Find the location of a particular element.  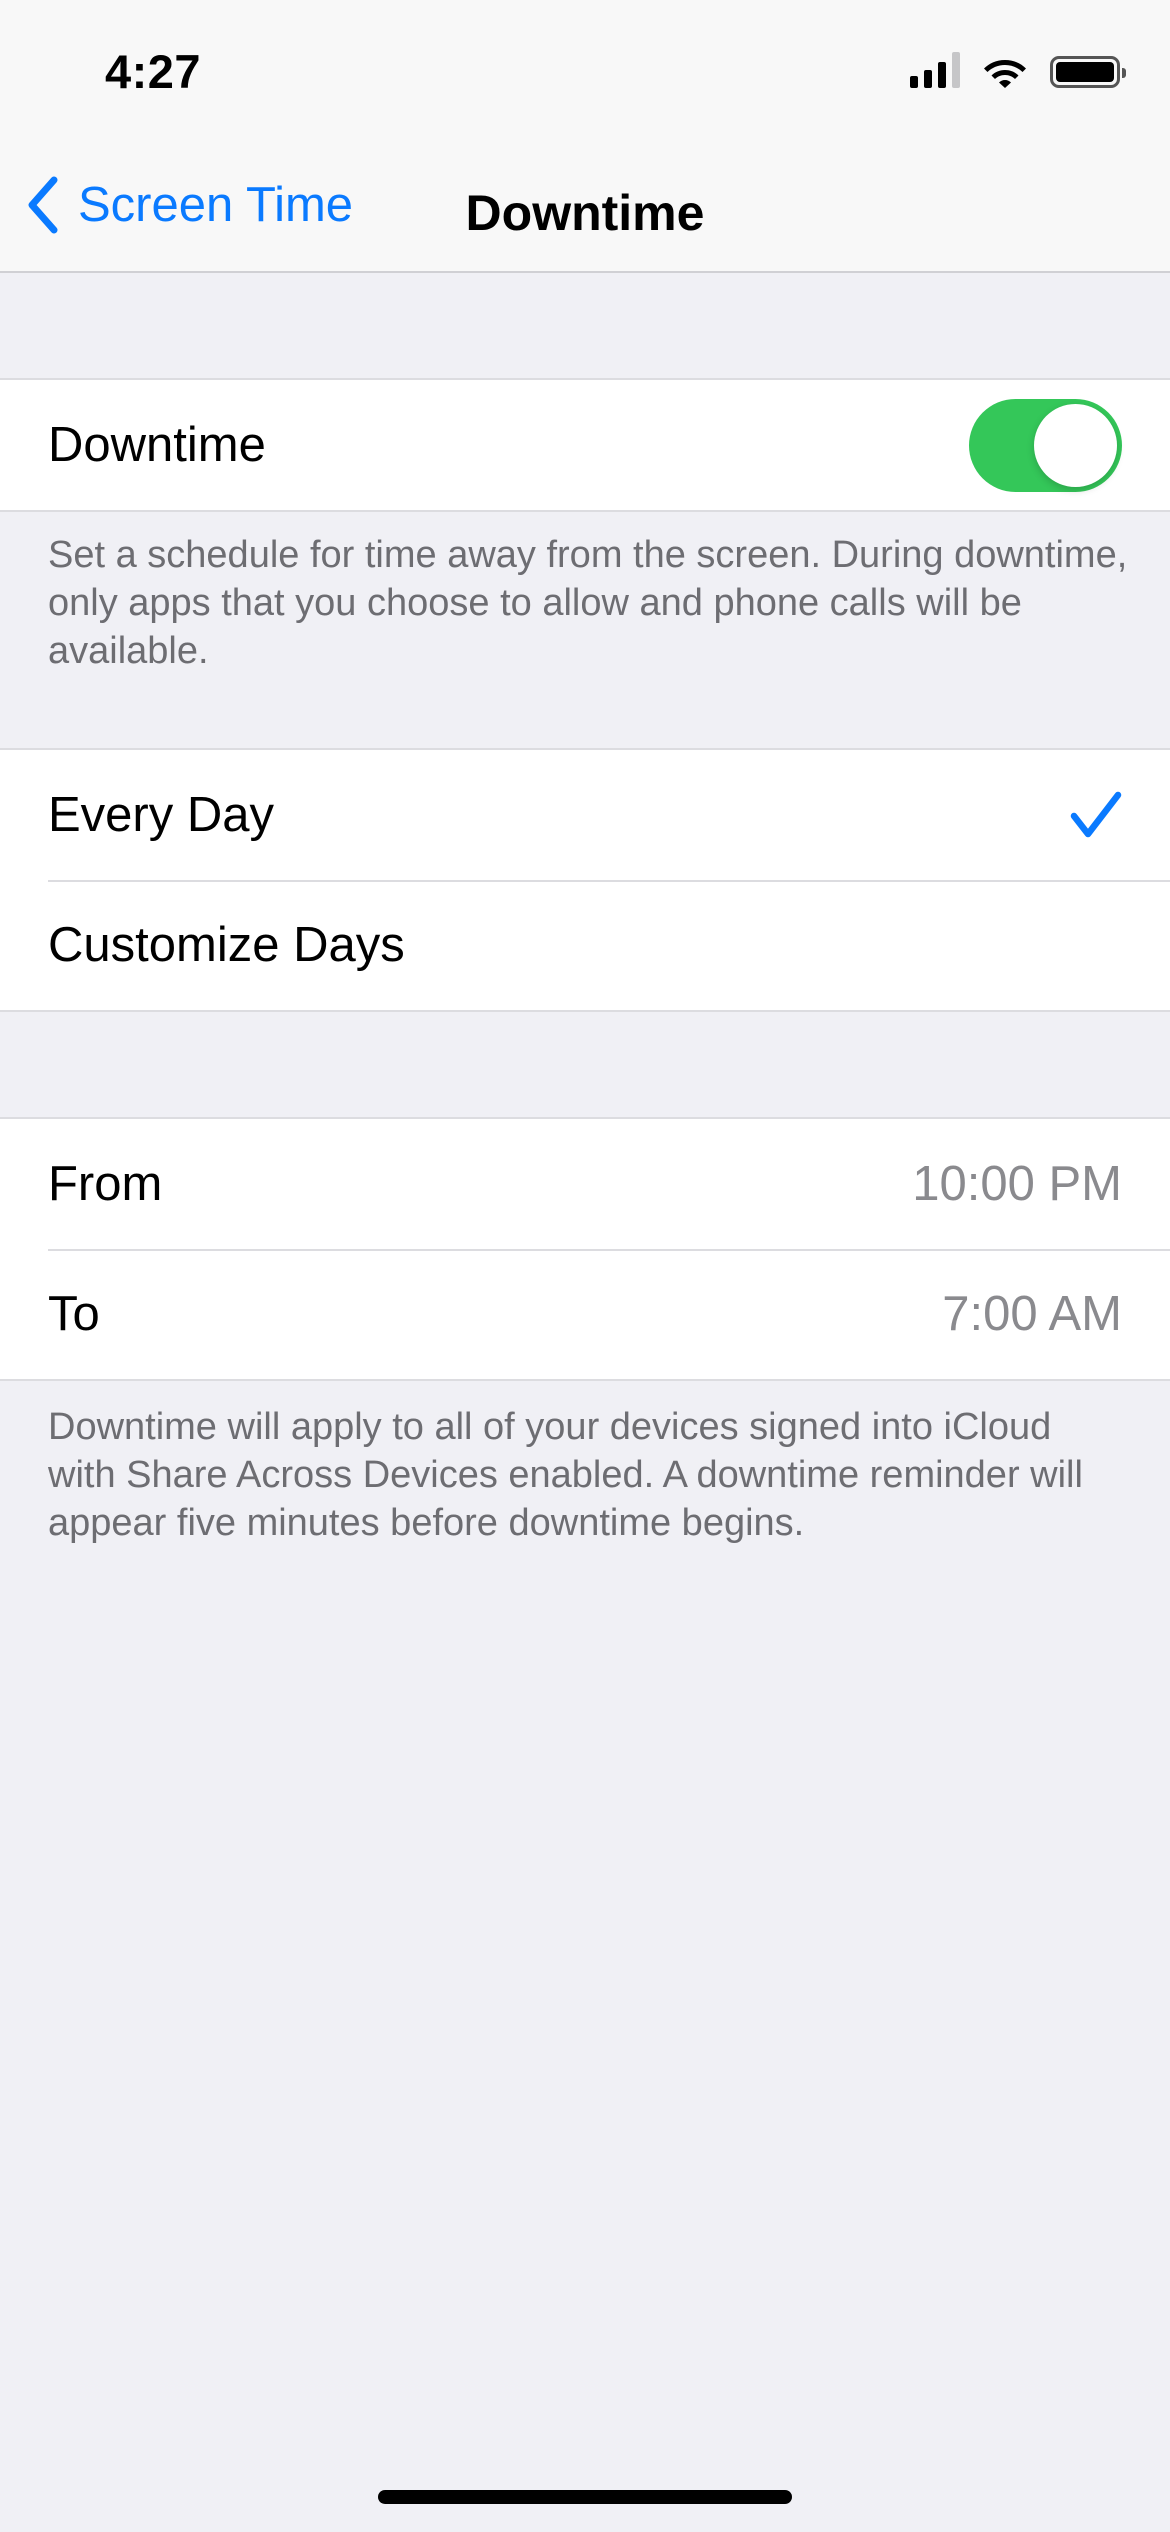

schedule-group: Every Day Customize Days is located at coordinates (585, 880).